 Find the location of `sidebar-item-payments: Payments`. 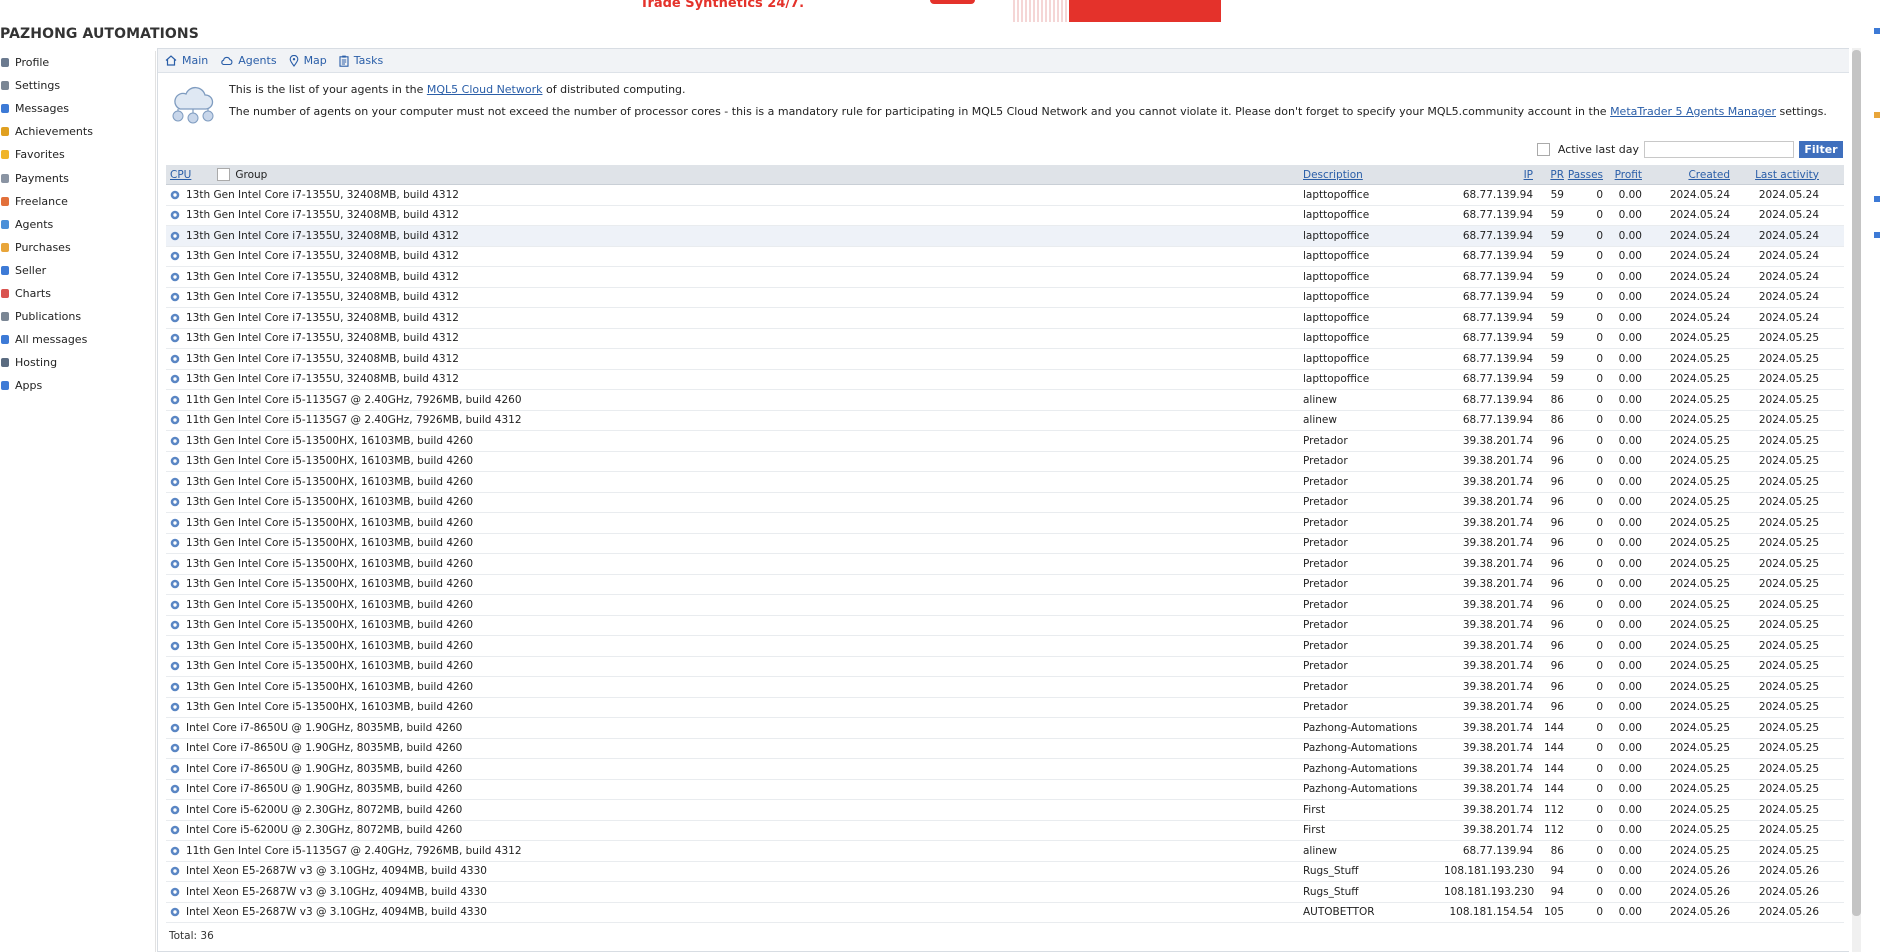

sidebar-item-payments: Payments is located at coordinates (77, 177).